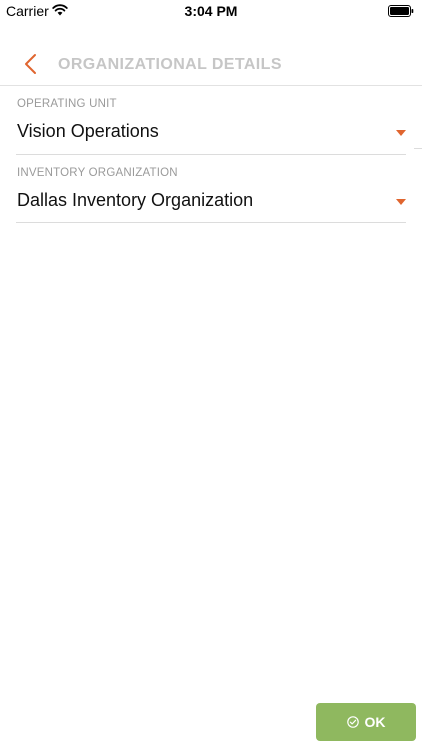  I want to click on ok-label: OK, so click(375, 722).